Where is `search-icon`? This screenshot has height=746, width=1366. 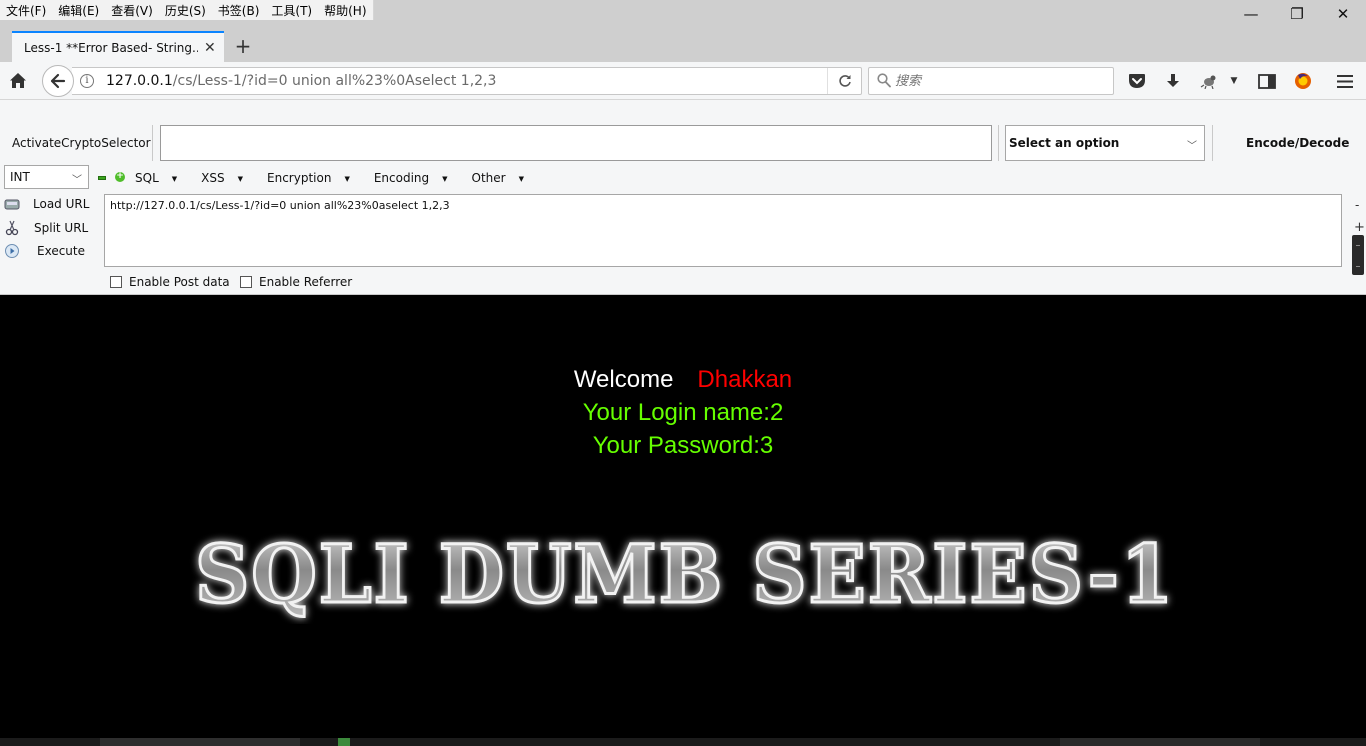
search-icon is located at coordinates (884, 82).